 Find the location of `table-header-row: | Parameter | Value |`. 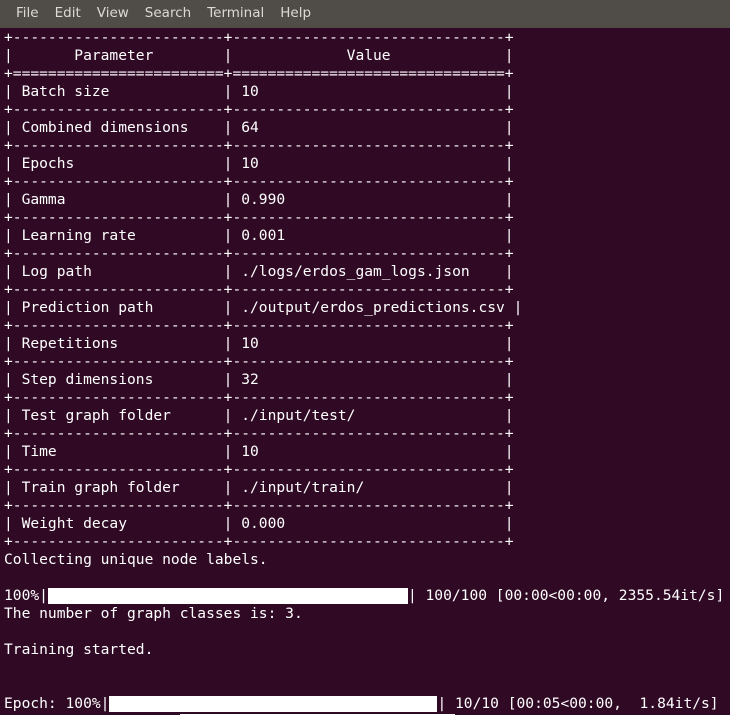

table-header-row: | Parameter | Value | is located at coordinates (259, 55).